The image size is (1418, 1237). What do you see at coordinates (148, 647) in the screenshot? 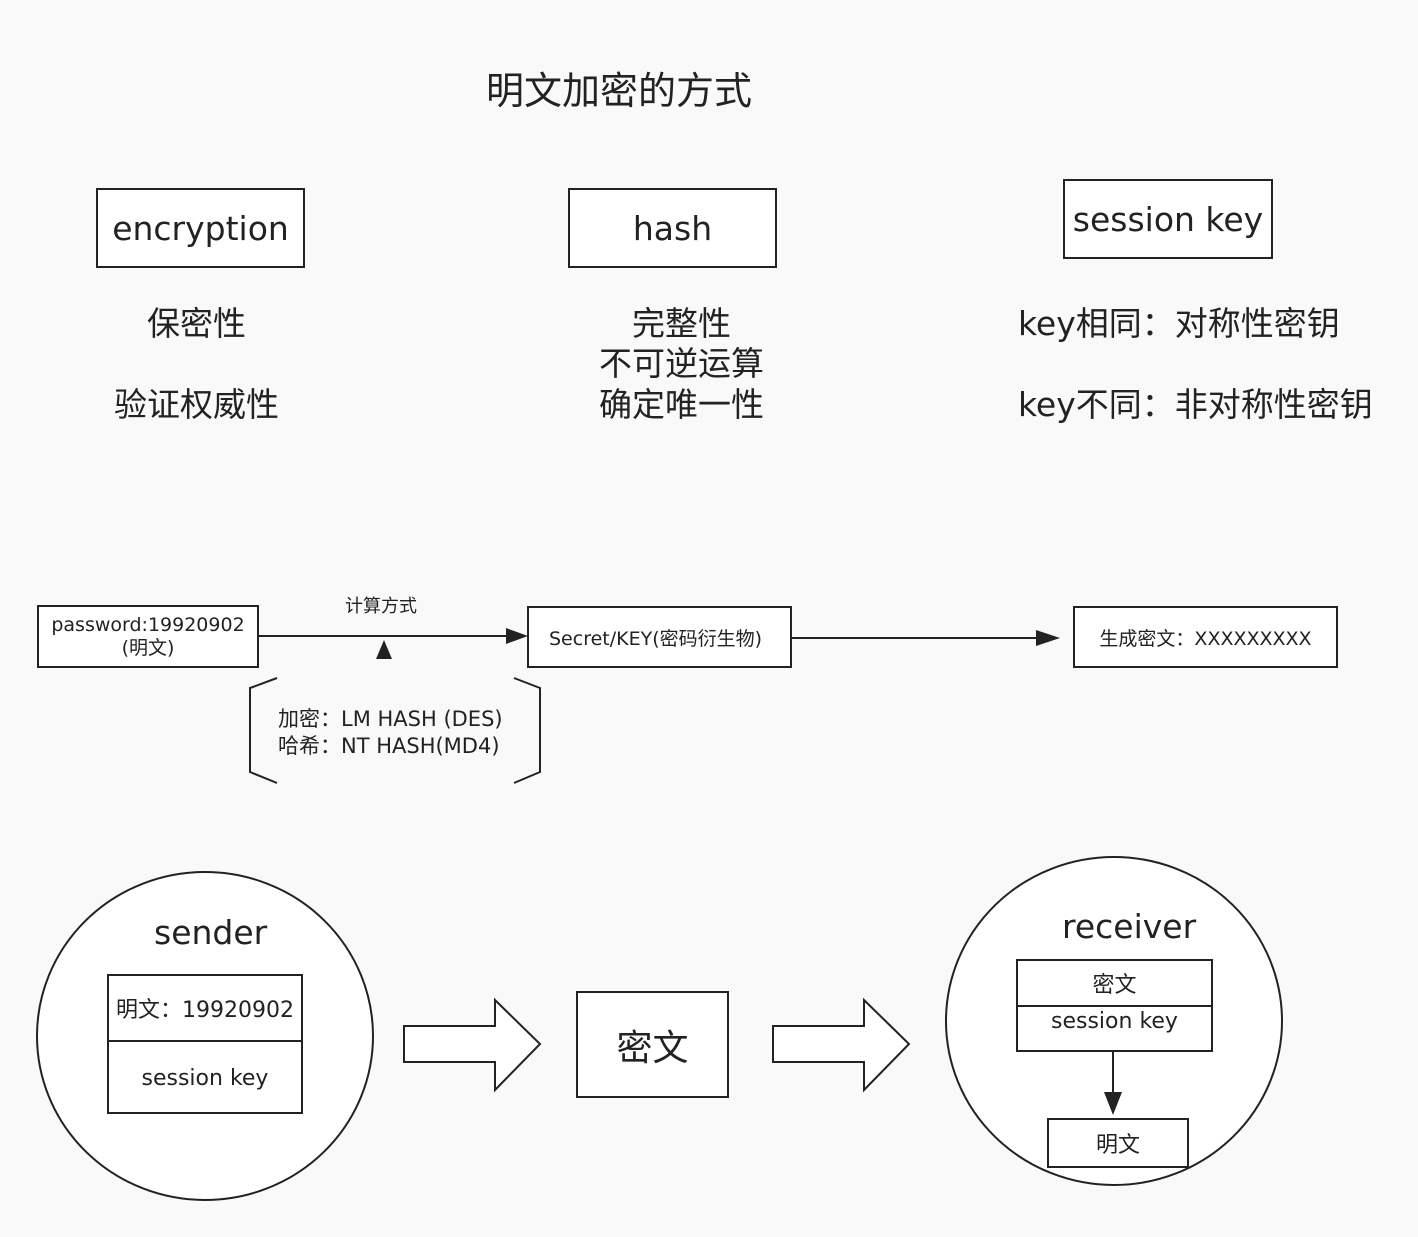
I see `plaintext-note: (明文)` at bounding box center [148, 647].